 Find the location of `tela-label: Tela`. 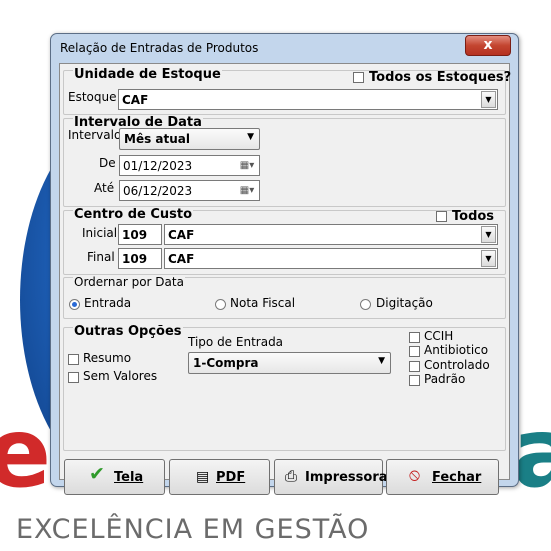

tela-label: Tela is located at coordinates (129, 477).